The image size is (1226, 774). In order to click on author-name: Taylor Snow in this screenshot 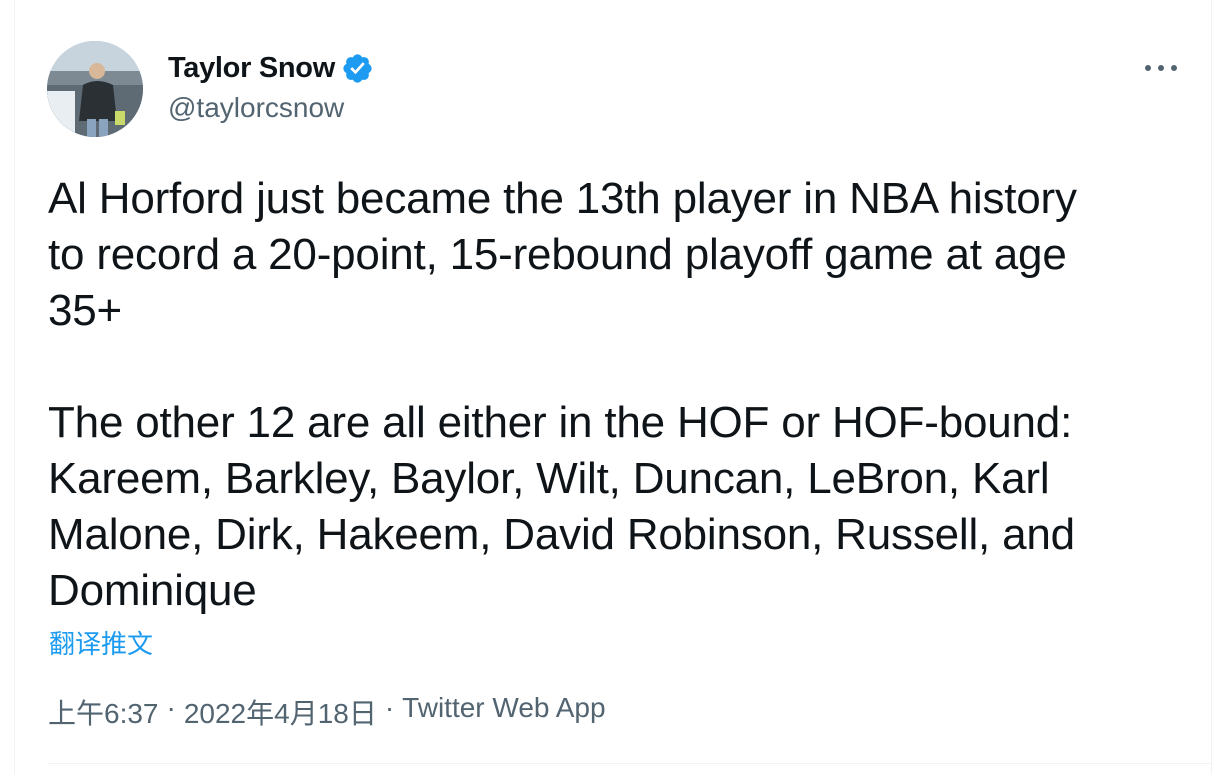, I will do `click(251, 68)`.